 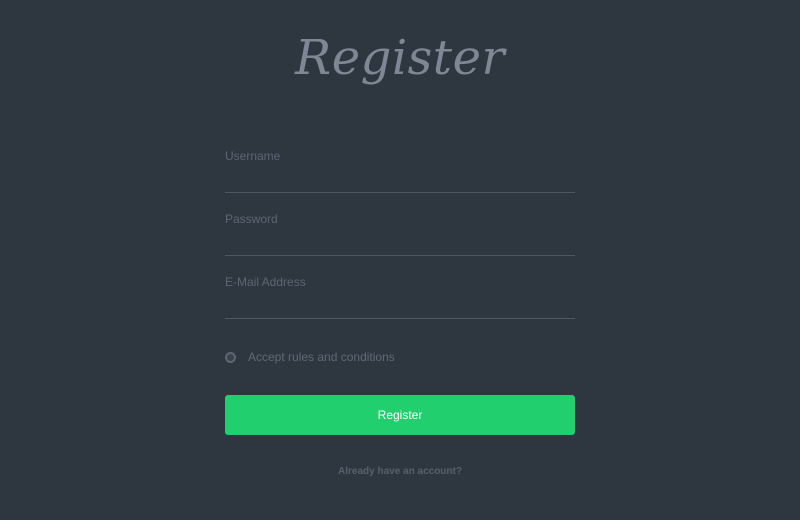 I want to click on password-input, so click(x=400, y=231).